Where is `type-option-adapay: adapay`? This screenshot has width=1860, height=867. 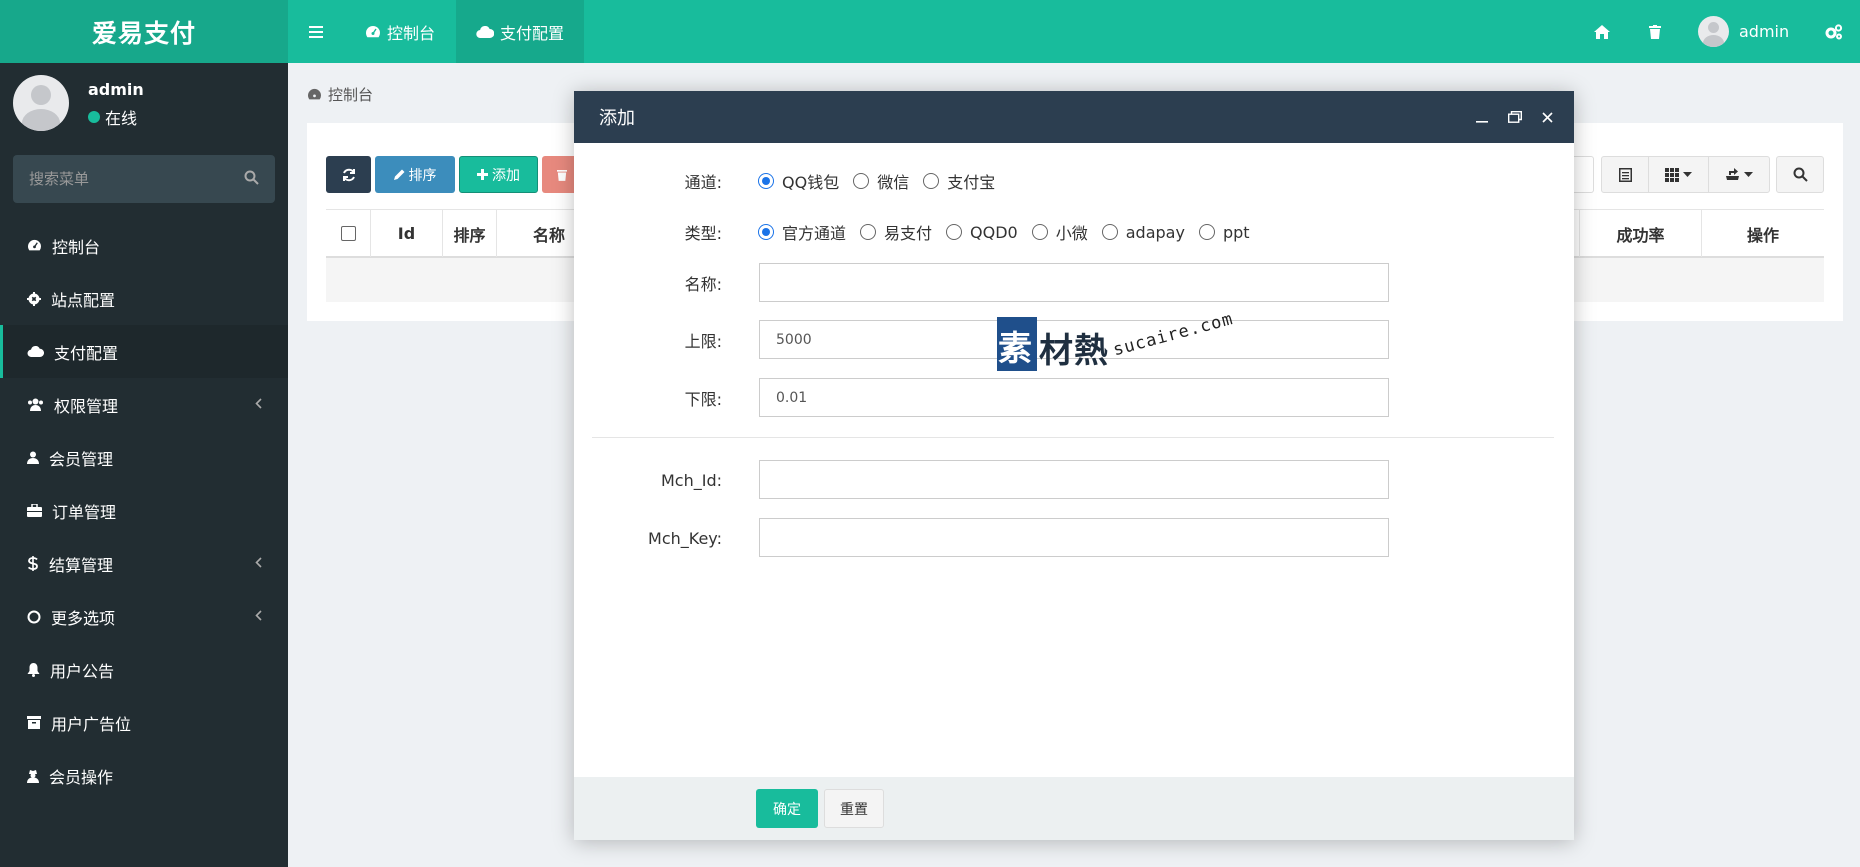 type-option-adapay: adapay is located at coordinates (1143, 232).